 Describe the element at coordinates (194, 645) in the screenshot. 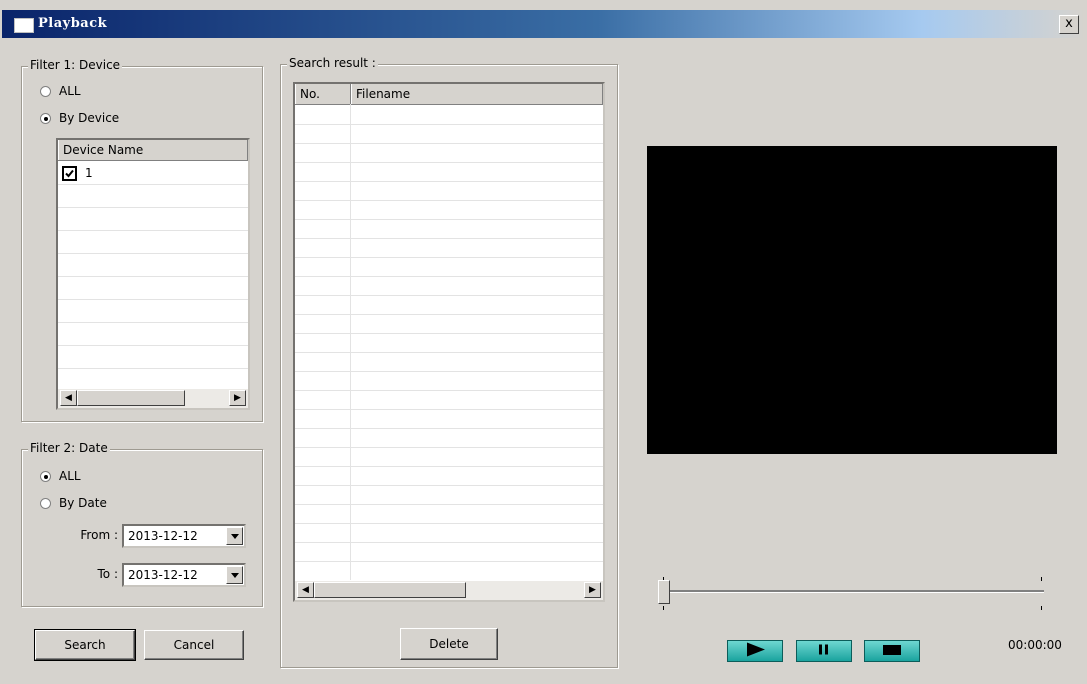

I see `cancel-button: Cancel` at that location.